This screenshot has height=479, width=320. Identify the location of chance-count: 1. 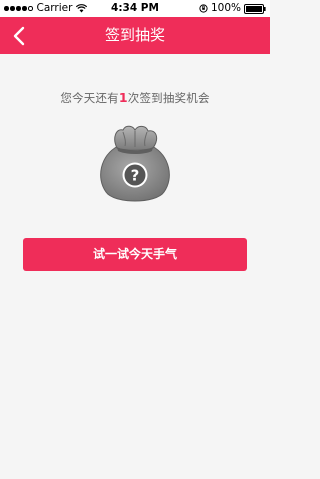
(123, 97).